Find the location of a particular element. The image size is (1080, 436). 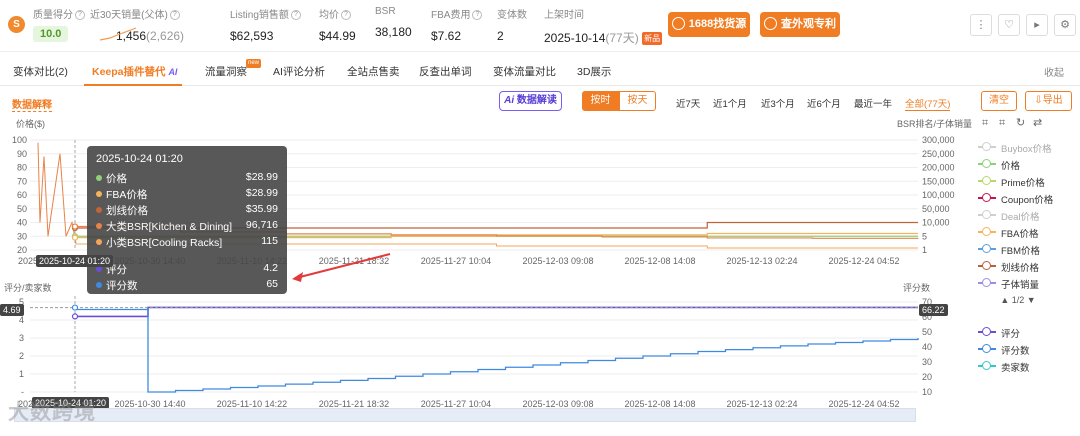

chart-tool-icons: ⌗ ⌗ ↻ ⇄ is located at coordinates (1016, 123).